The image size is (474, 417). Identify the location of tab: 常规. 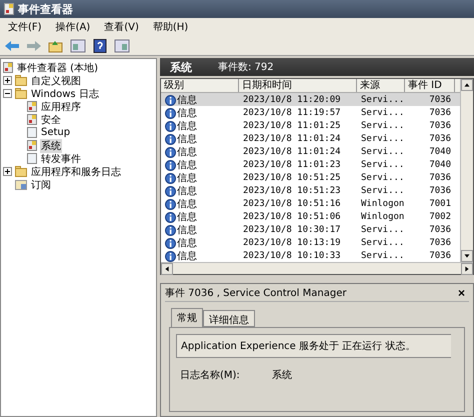
(187, 317).